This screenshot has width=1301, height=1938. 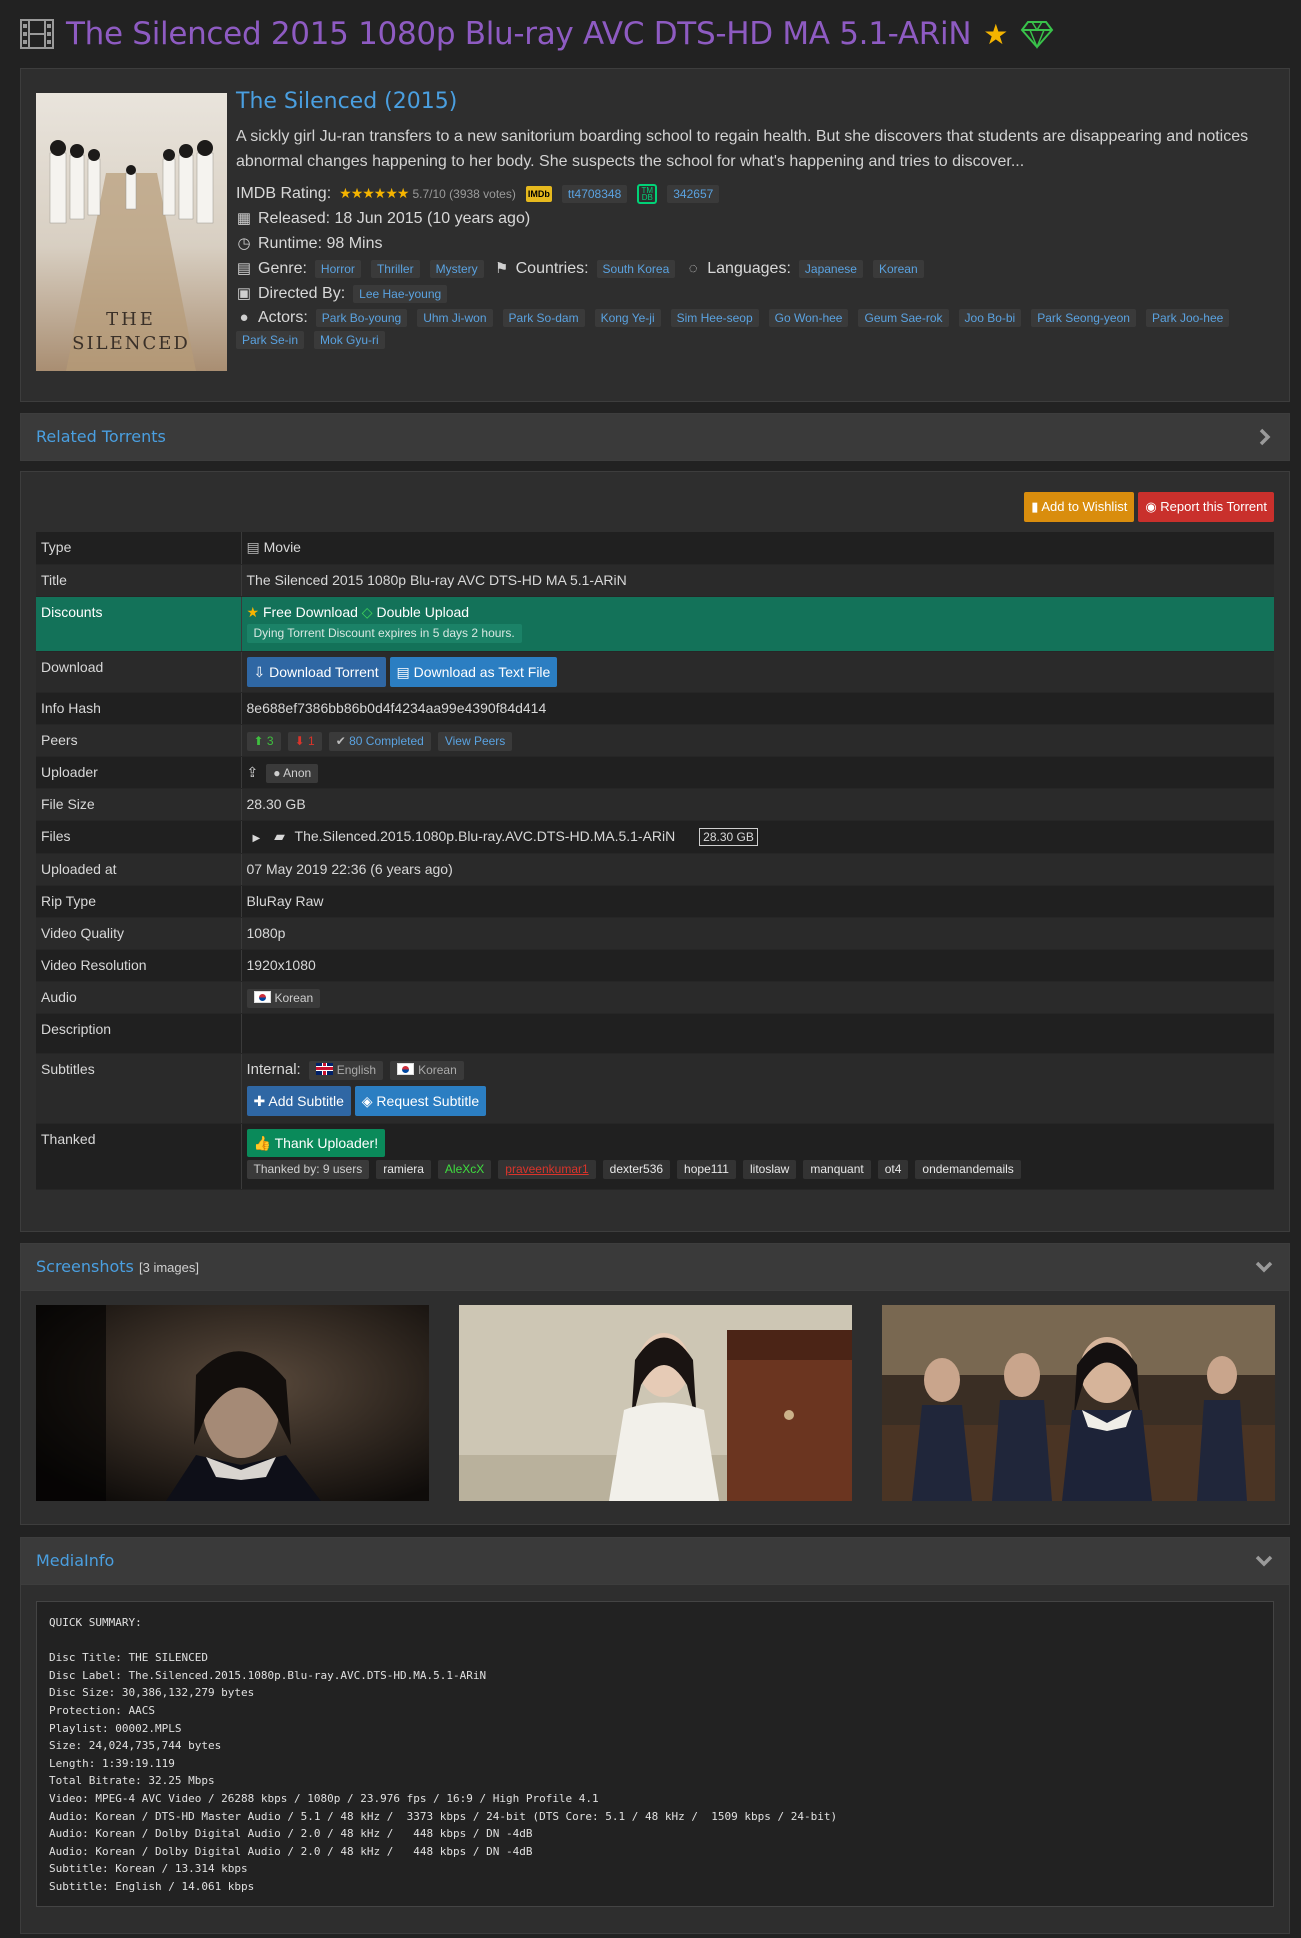 What do you see at coordinates (37, 34) in the screenshot?
I see `film-icon` at bounding box center [37, 34].